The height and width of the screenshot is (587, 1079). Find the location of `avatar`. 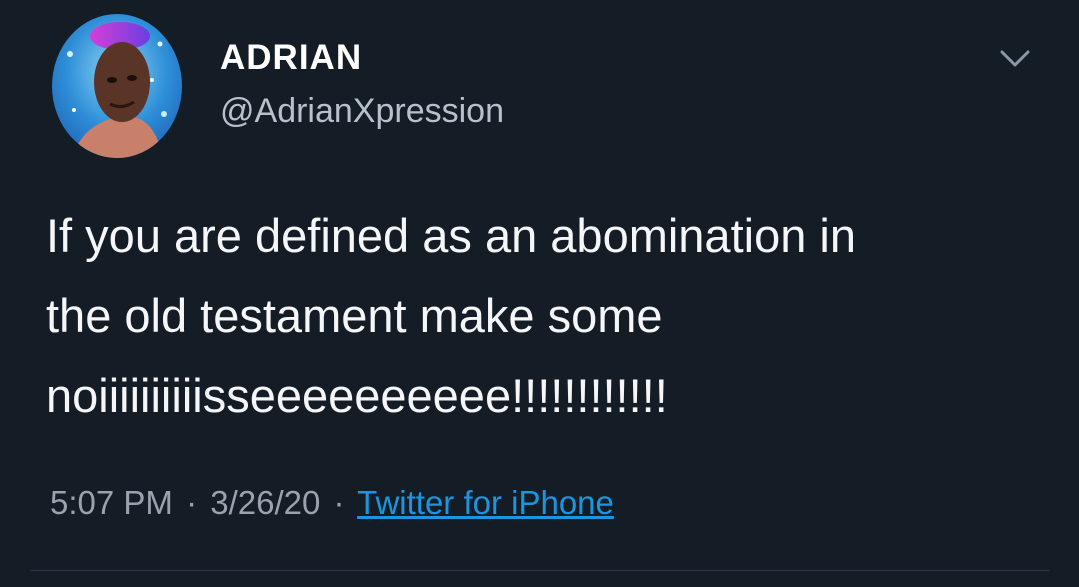

avatar is located at coordinates (117, 86).